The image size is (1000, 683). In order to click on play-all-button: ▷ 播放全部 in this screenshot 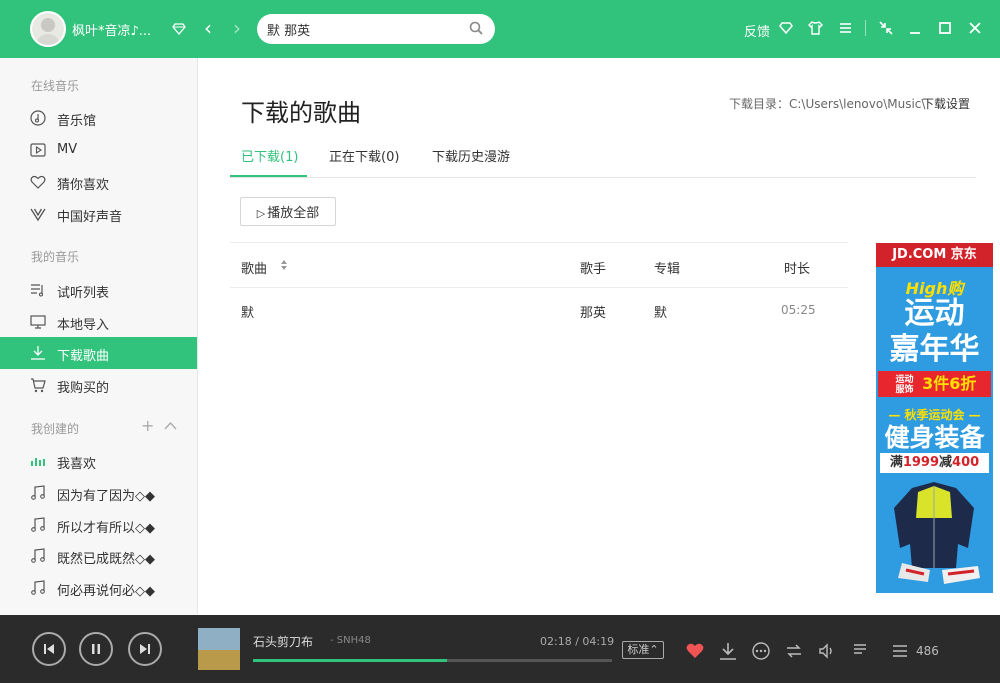, I will do `click(288, 211)`.